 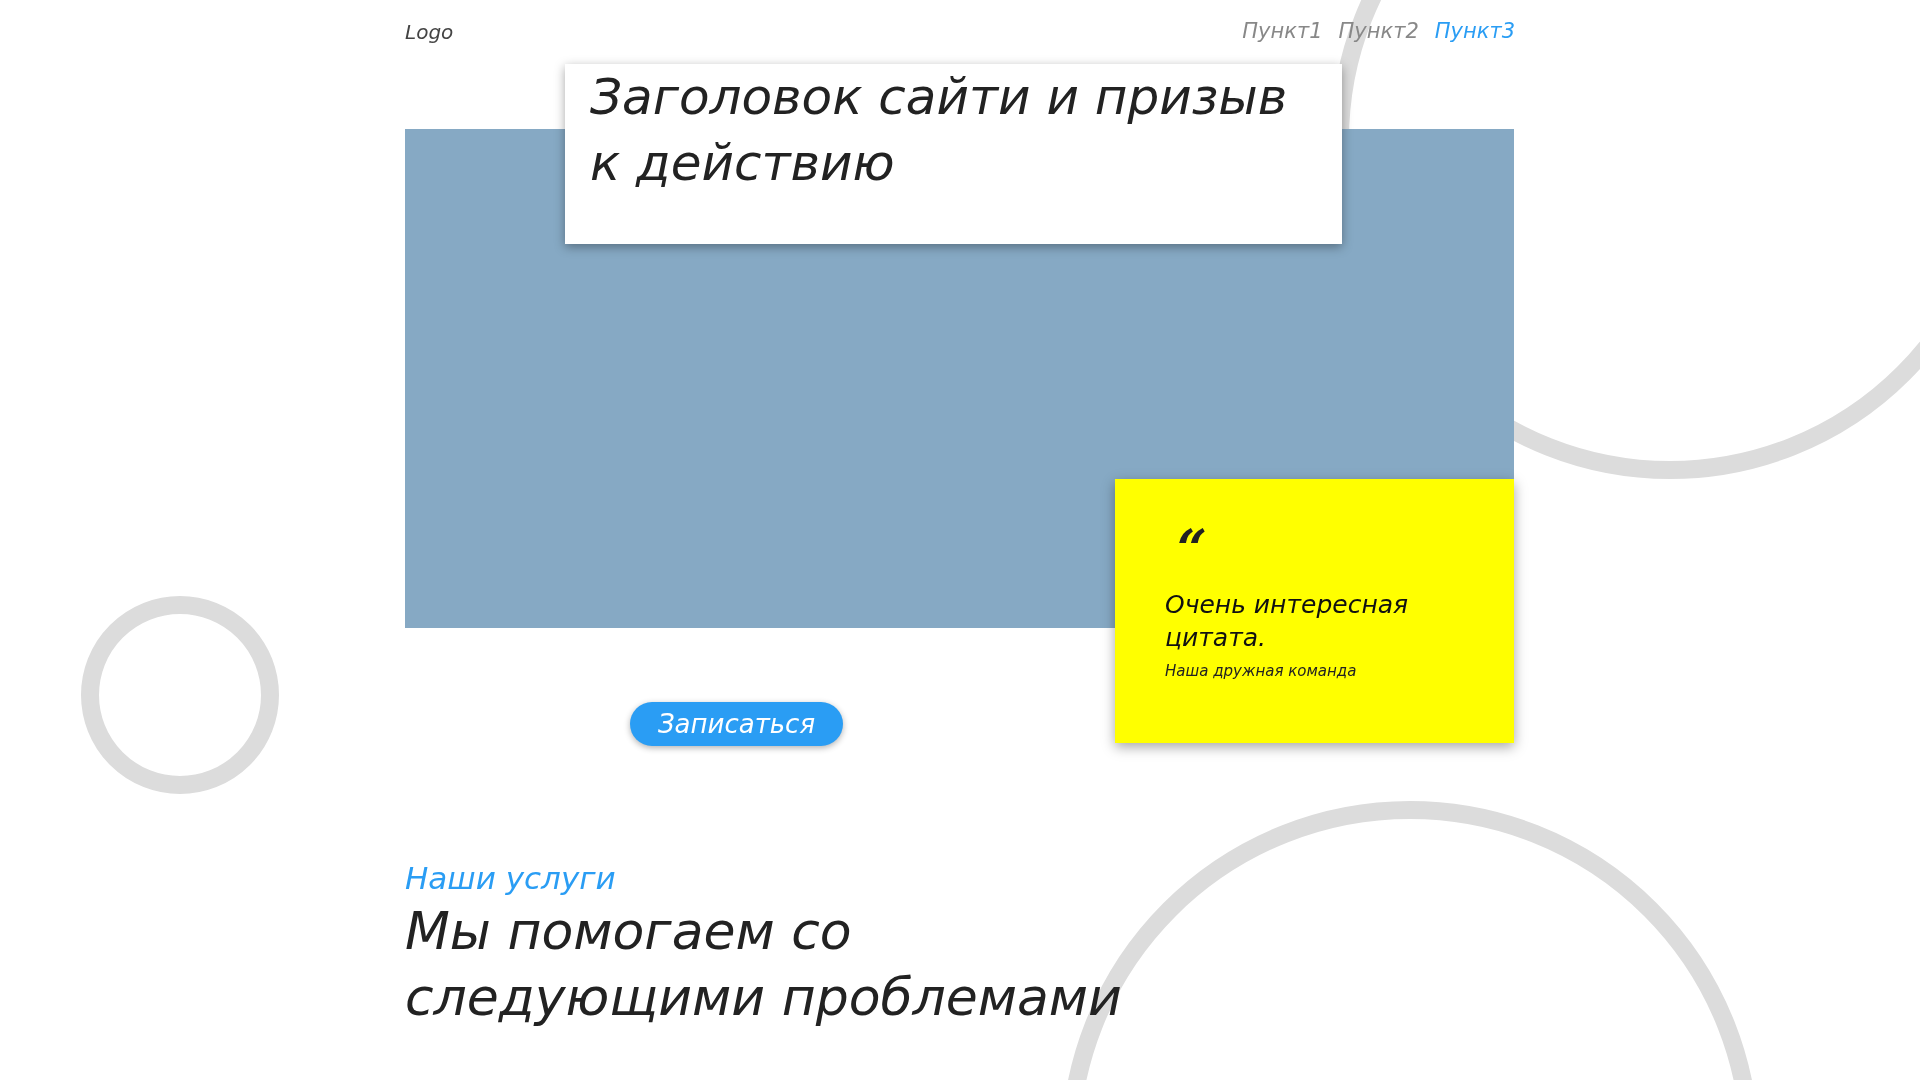 I want to click on quote-text: Очень интересная цитата., so click(x=1287, y=621).